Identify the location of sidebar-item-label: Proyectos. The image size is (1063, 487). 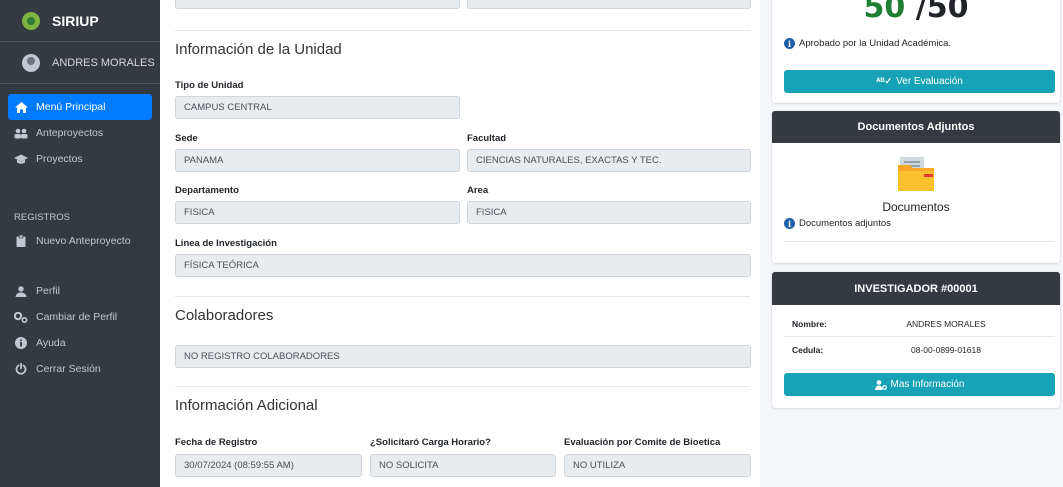
(59, 159).